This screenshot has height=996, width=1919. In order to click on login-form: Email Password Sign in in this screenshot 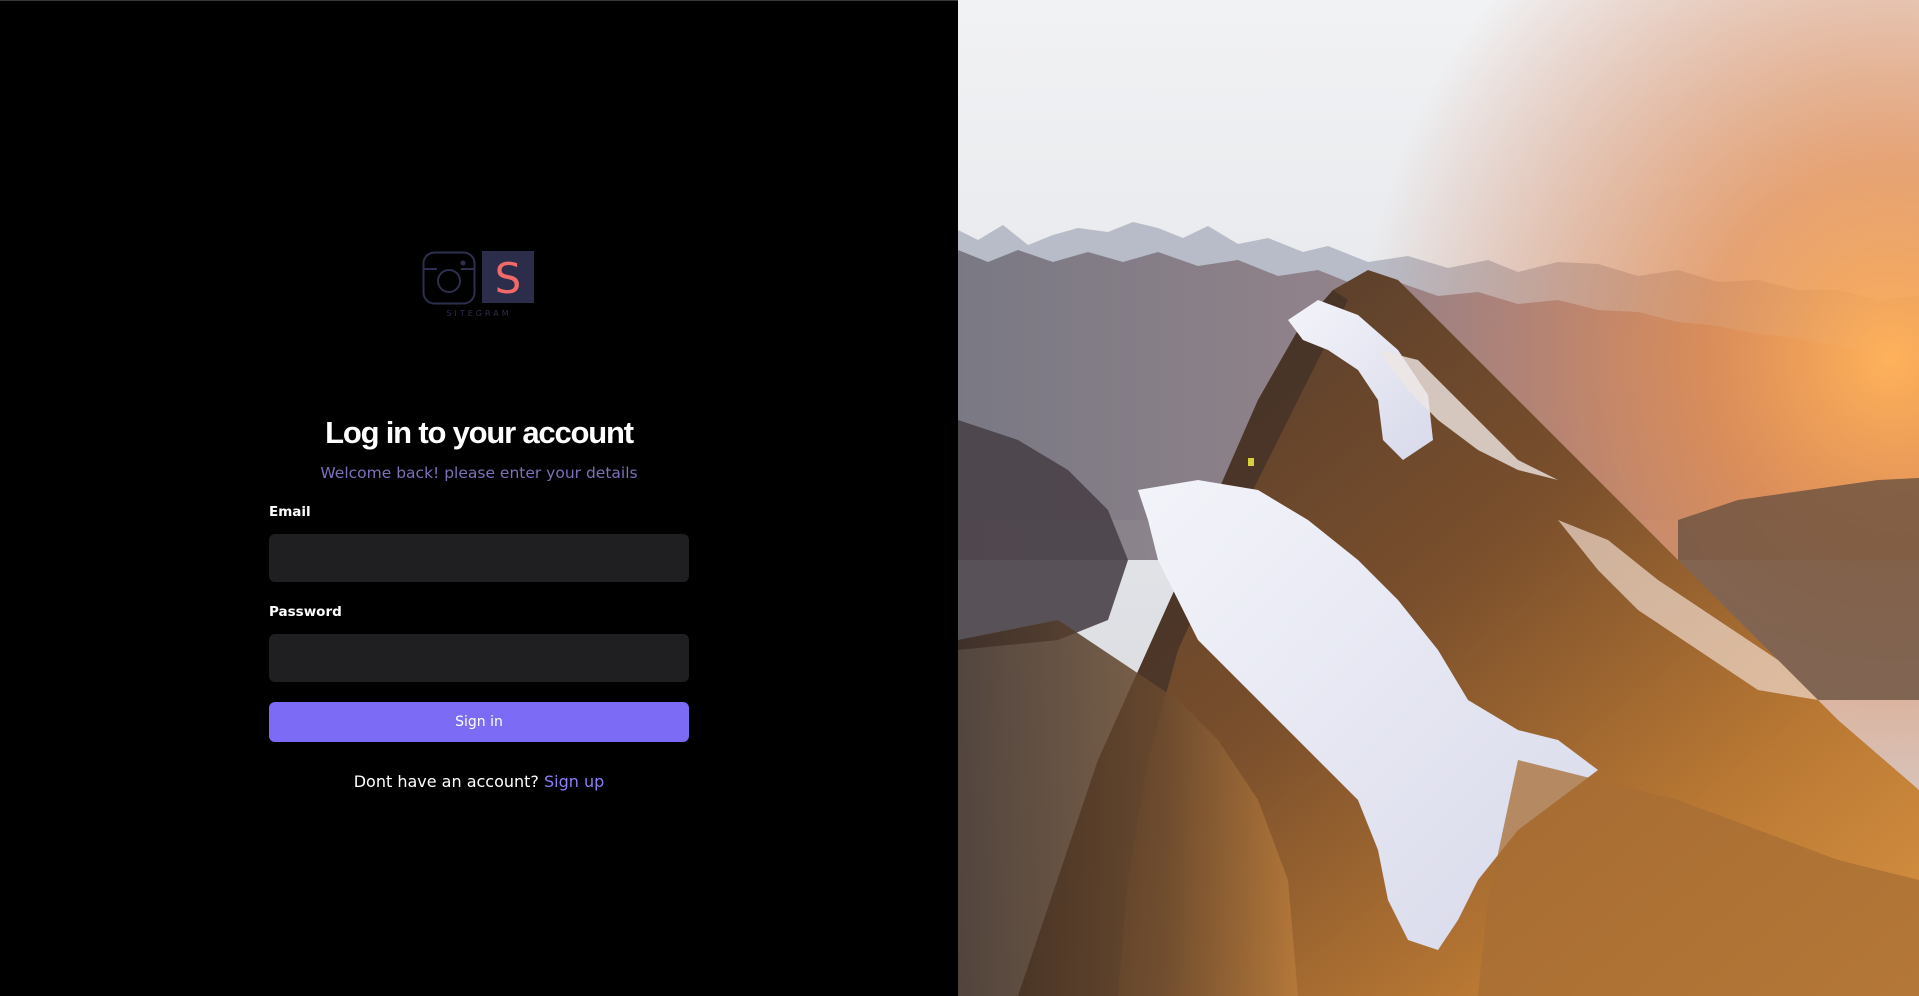, I will do `click(479, 623)`.